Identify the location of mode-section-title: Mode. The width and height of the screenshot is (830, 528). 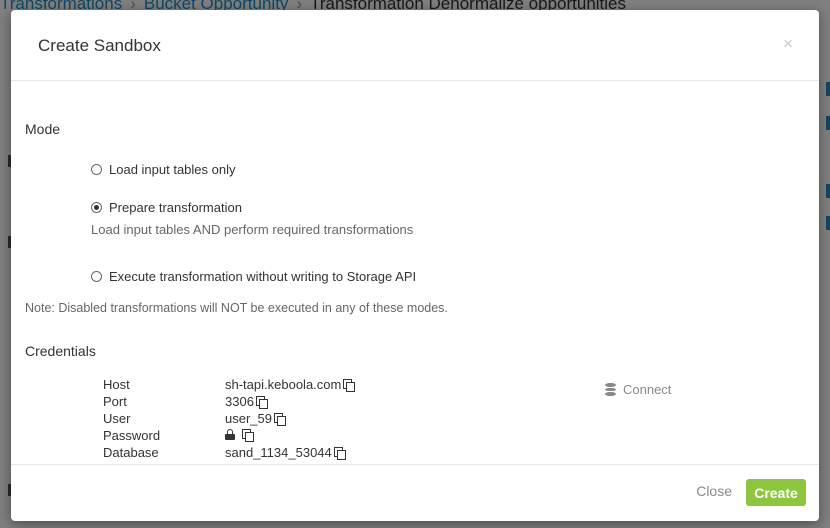
(43, 129).